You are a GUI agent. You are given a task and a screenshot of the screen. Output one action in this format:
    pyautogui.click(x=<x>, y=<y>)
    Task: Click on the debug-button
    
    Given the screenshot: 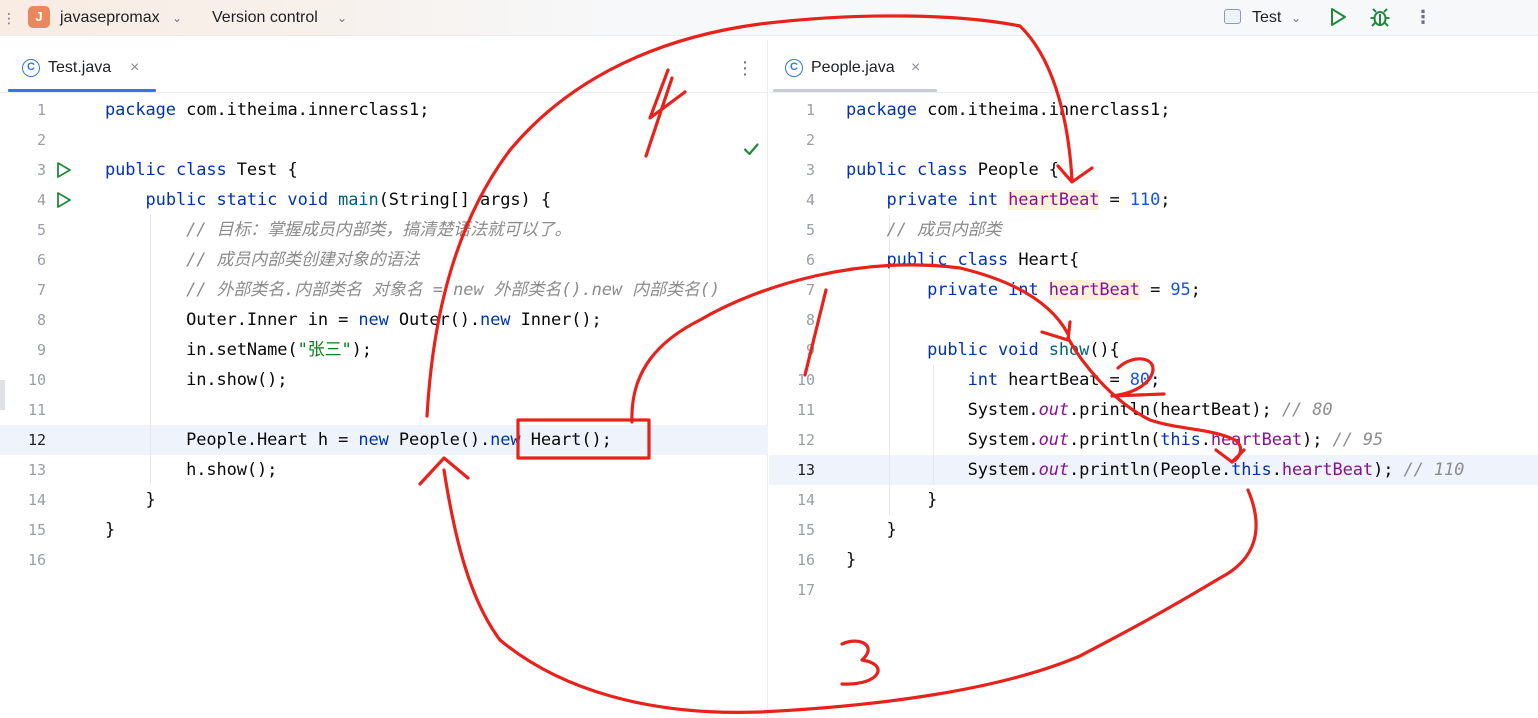 What is the action you would take?
    pyautogui.click(x=1380, y=17)
    